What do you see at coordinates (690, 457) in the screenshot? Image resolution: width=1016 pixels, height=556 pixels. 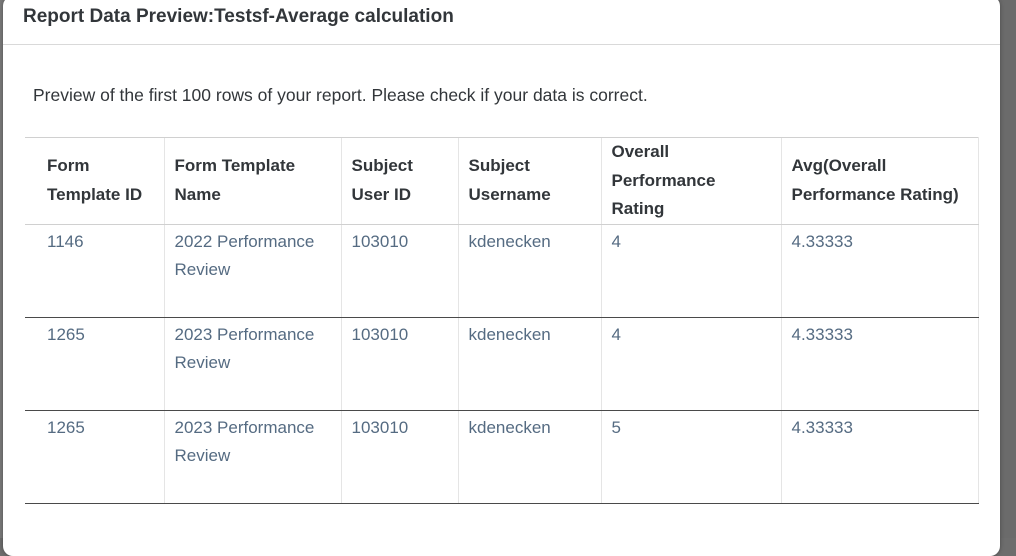 I see `cell-overall-performance-rating: 5` at bounding box center [690, 457].